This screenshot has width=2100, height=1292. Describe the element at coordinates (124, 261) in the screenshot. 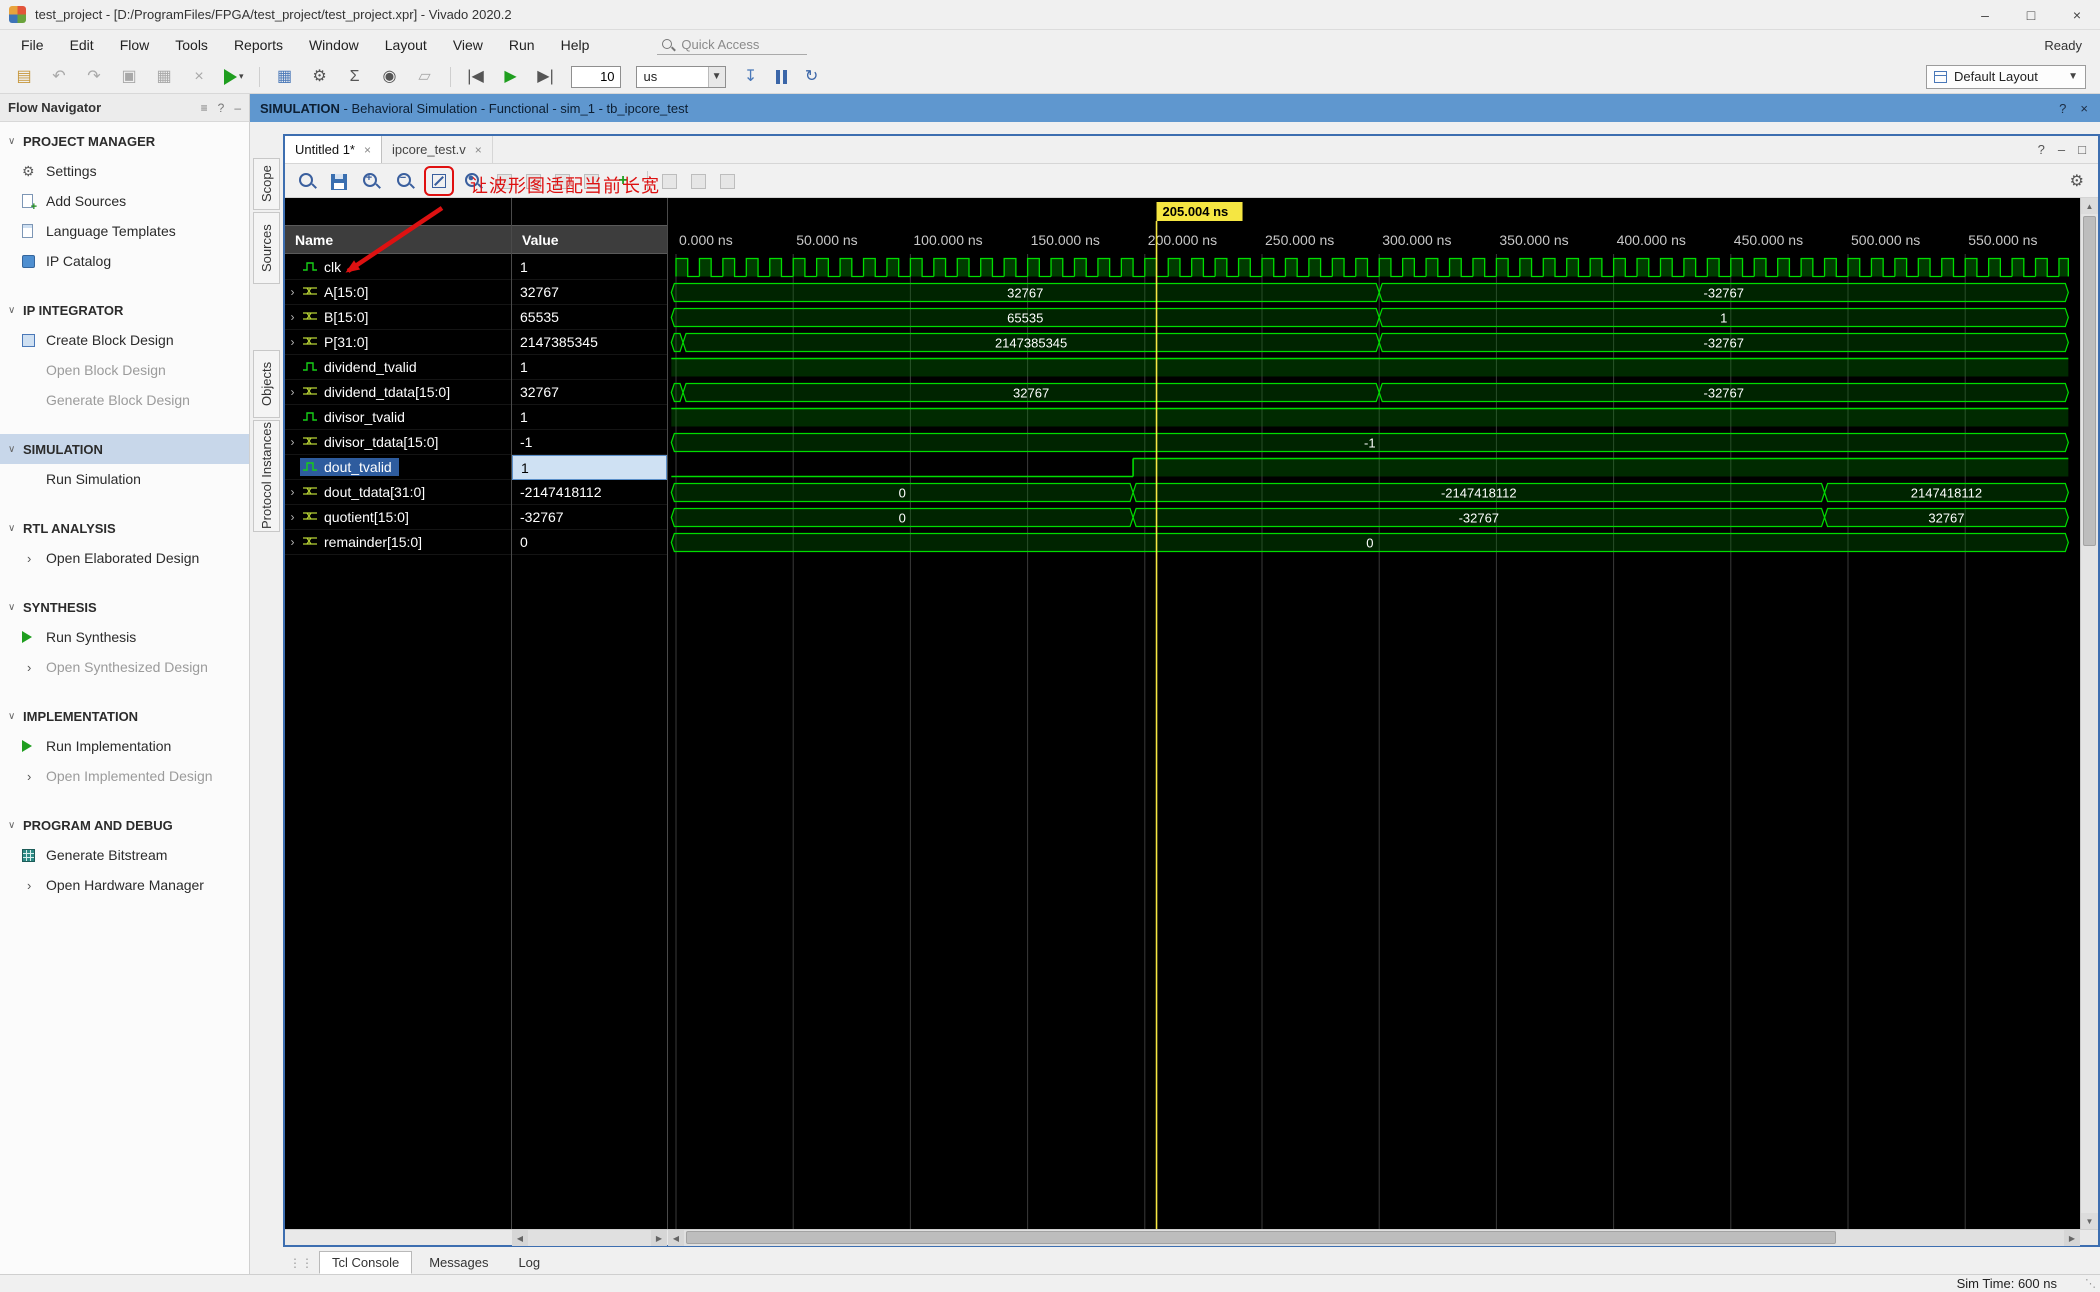

I see `nav-item-ip-catalog: IP Catalog` at that location.